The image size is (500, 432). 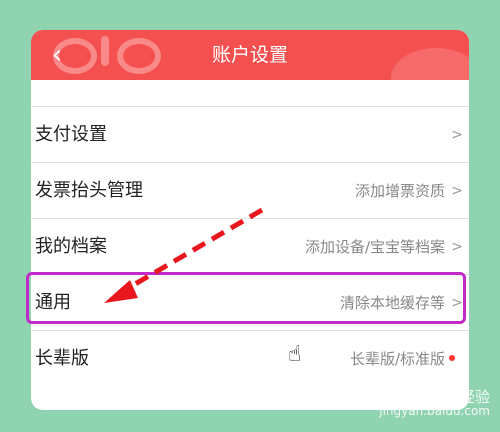 What do you see at coordinates (460, 397) in the screenshot?
I see `watermark-logo: Bai 经验` at bounding box center [460, 397].